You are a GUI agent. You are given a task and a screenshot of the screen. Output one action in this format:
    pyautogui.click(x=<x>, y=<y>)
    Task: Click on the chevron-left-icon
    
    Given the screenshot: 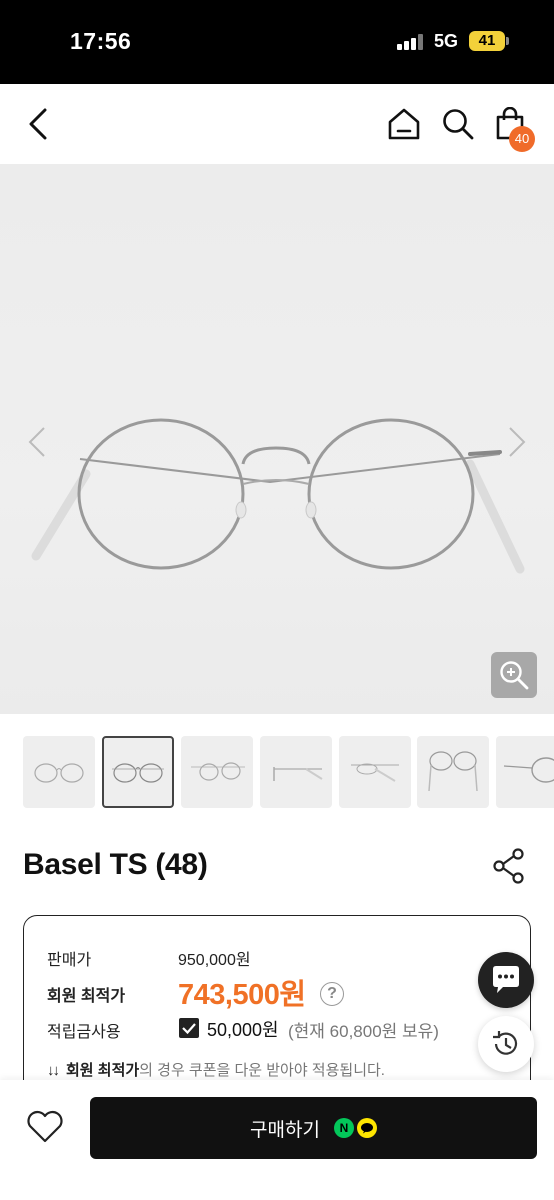 What is the action you would take?
    pyautogui.click(x=36, y=442)
    